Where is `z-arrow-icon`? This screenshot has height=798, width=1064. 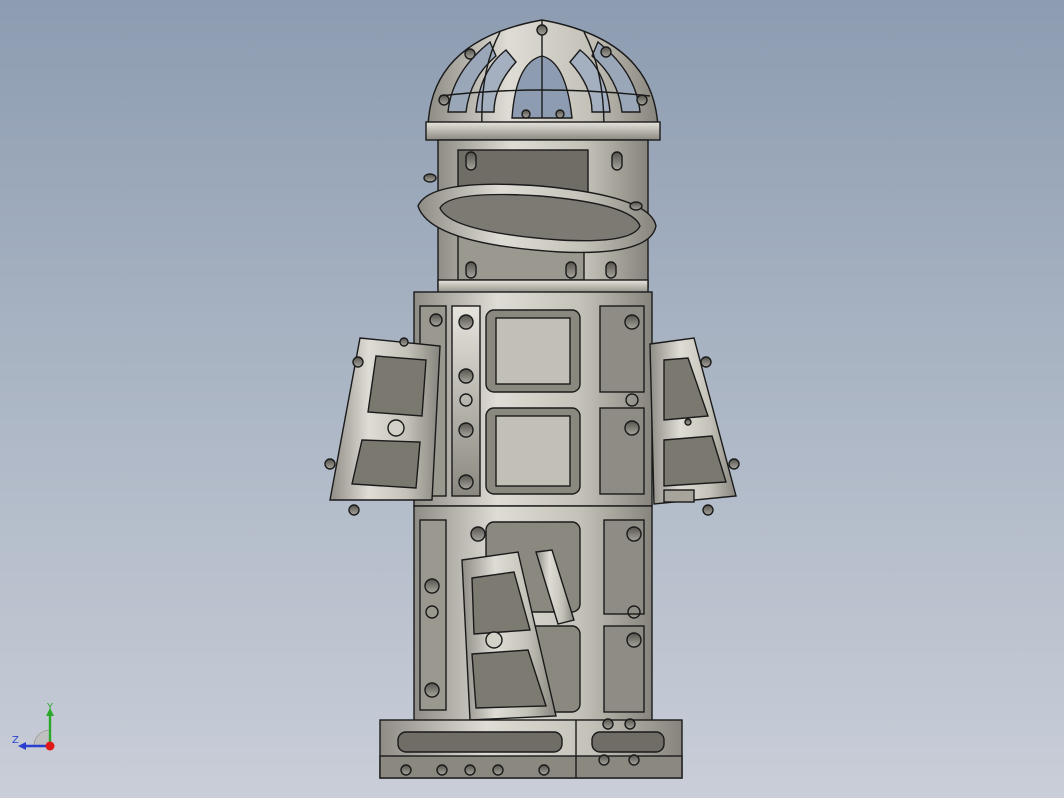 z-arrow-icon is located at coordinates (22, 746).